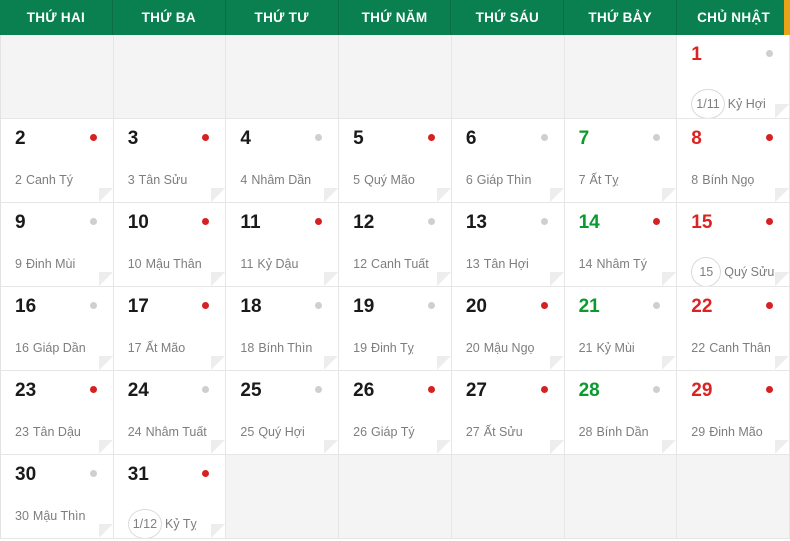 This screenshot has width=790, height=541. Describe the element at coordinates (282, 394) in the screenshot. I see `solar-row: 25` at that location.